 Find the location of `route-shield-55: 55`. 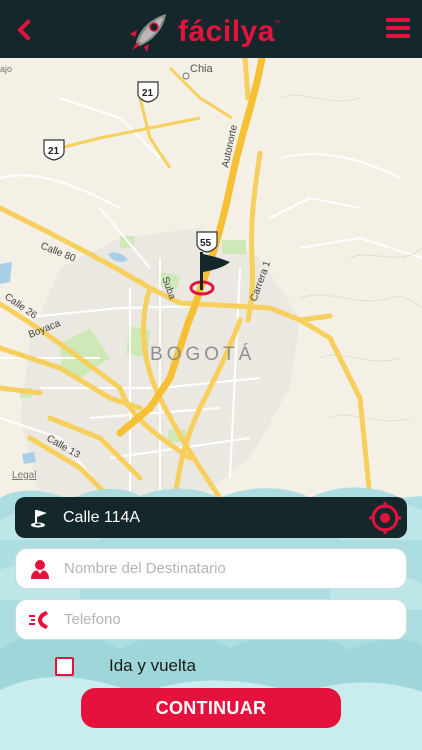

route-shield-55: 55 is located at coordinates (207, 242).